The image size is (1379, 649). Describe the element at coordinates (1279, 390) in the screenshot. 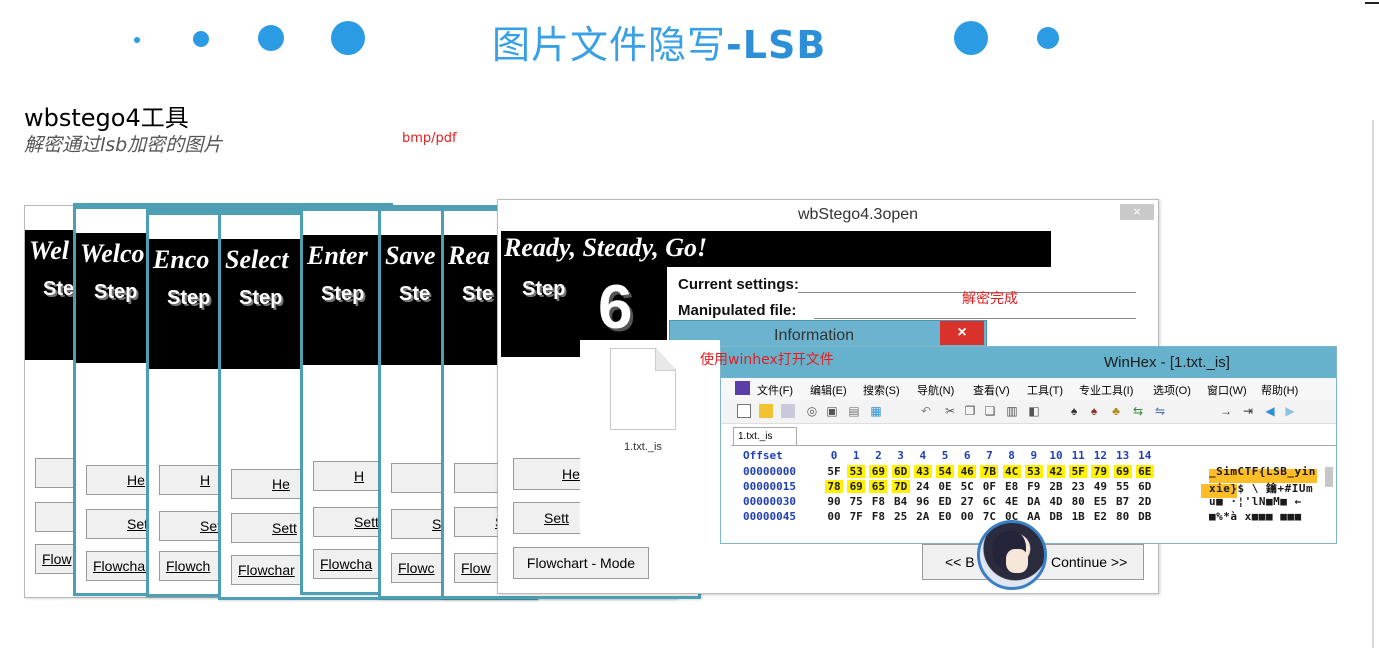

I see `menu-help: 帮助(H)` at that location.